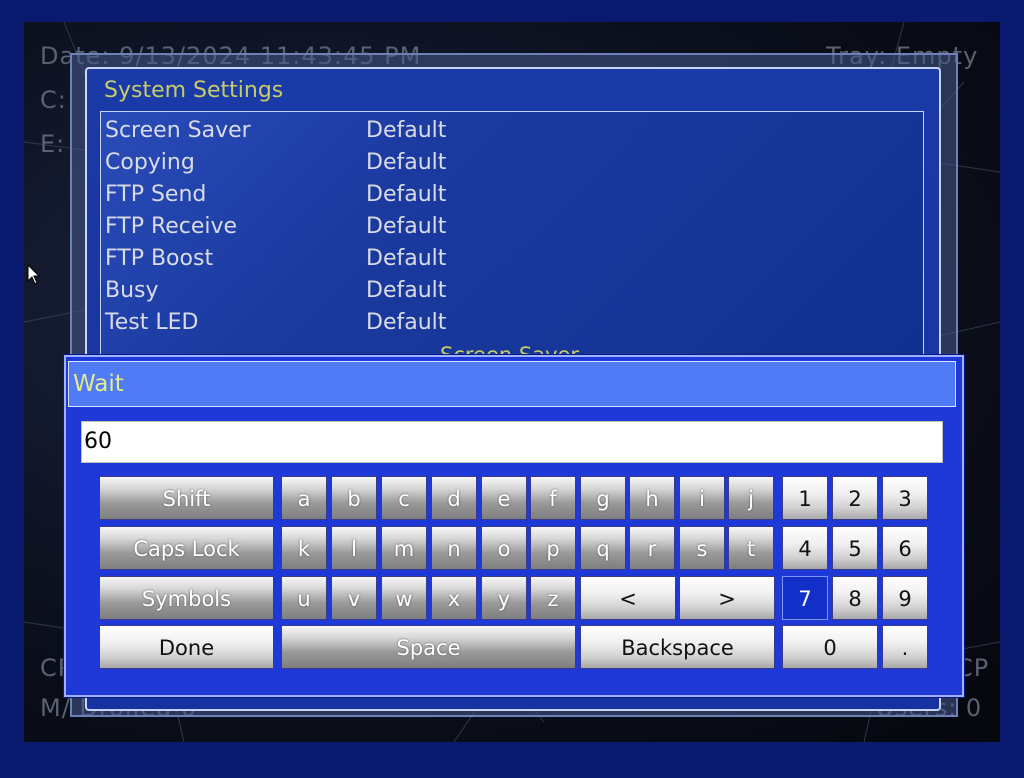 Image resolution: width=1024 pixels, height=778 pixels. What do you see at coordinates (404, 548) in the screenshot?
I see `key-m: m` at bounding box center [404, 548].